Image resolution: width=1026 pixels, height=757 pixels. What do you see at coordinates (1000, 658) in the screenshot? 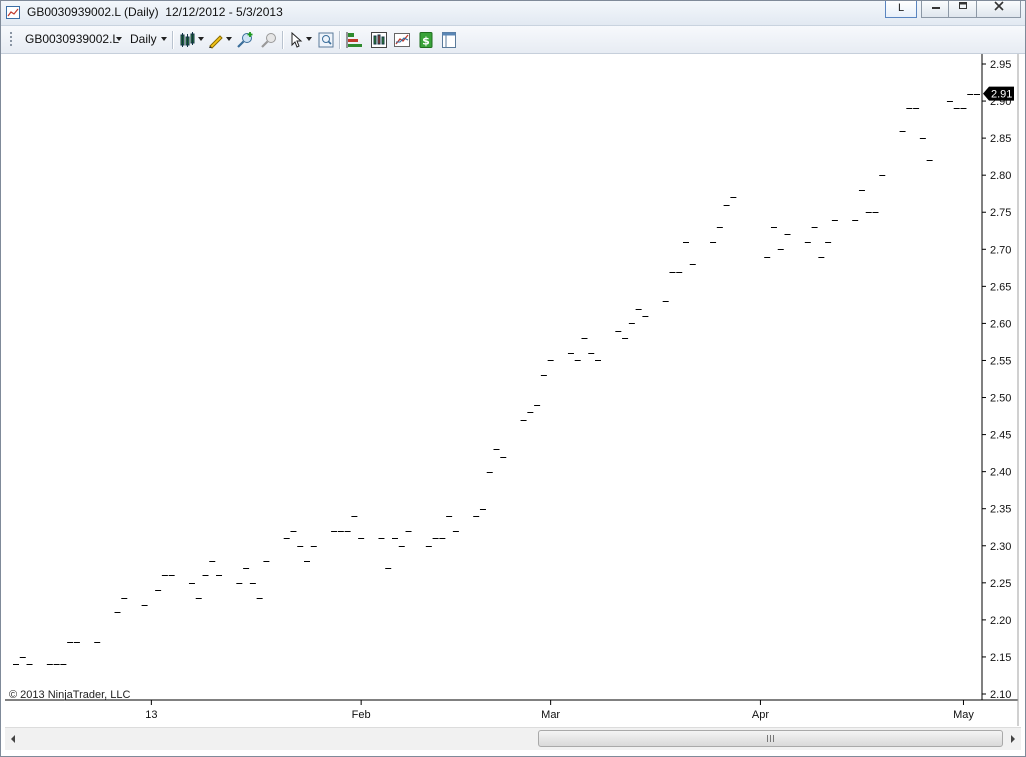
I see `y-tick-label: 2.15` at bounding box center [1000, 658].